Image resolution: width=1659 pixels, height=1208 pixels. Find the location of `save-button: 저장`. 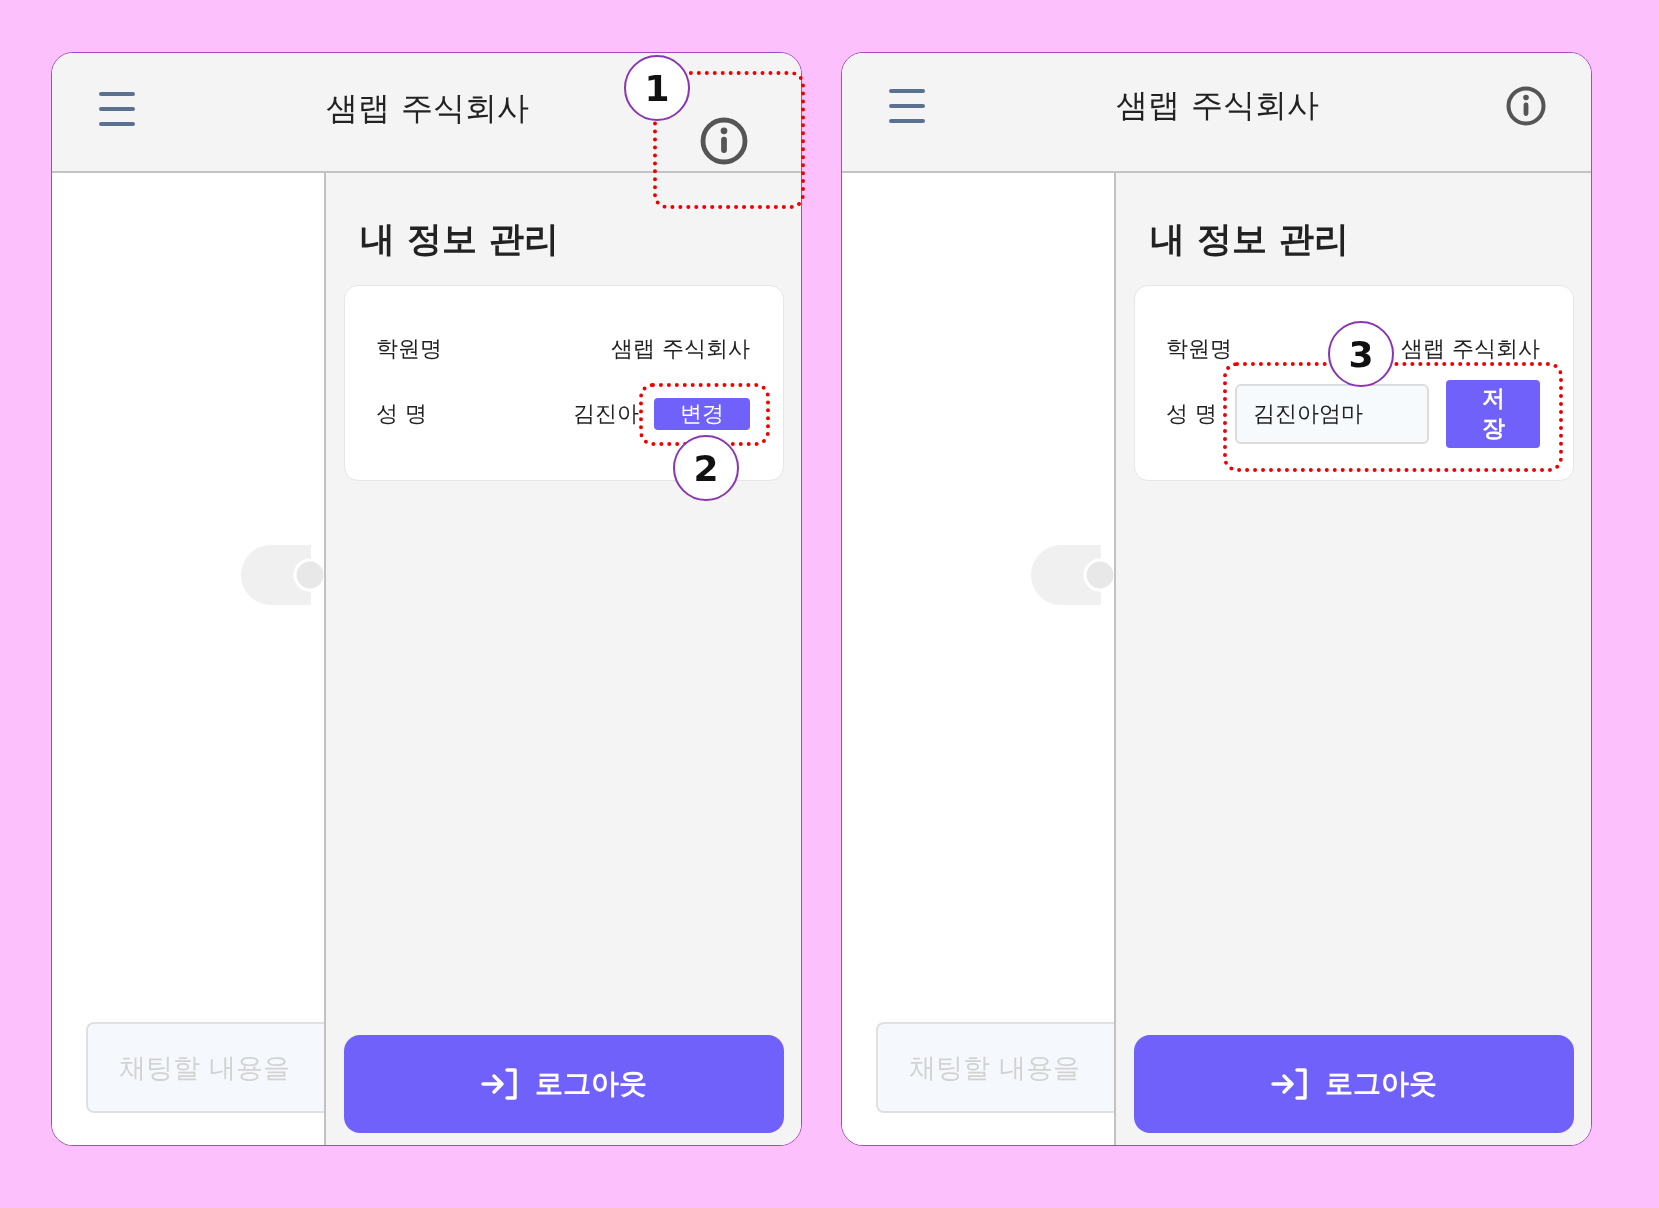

save-button: 저장 is located at coordinates (1493, 414).